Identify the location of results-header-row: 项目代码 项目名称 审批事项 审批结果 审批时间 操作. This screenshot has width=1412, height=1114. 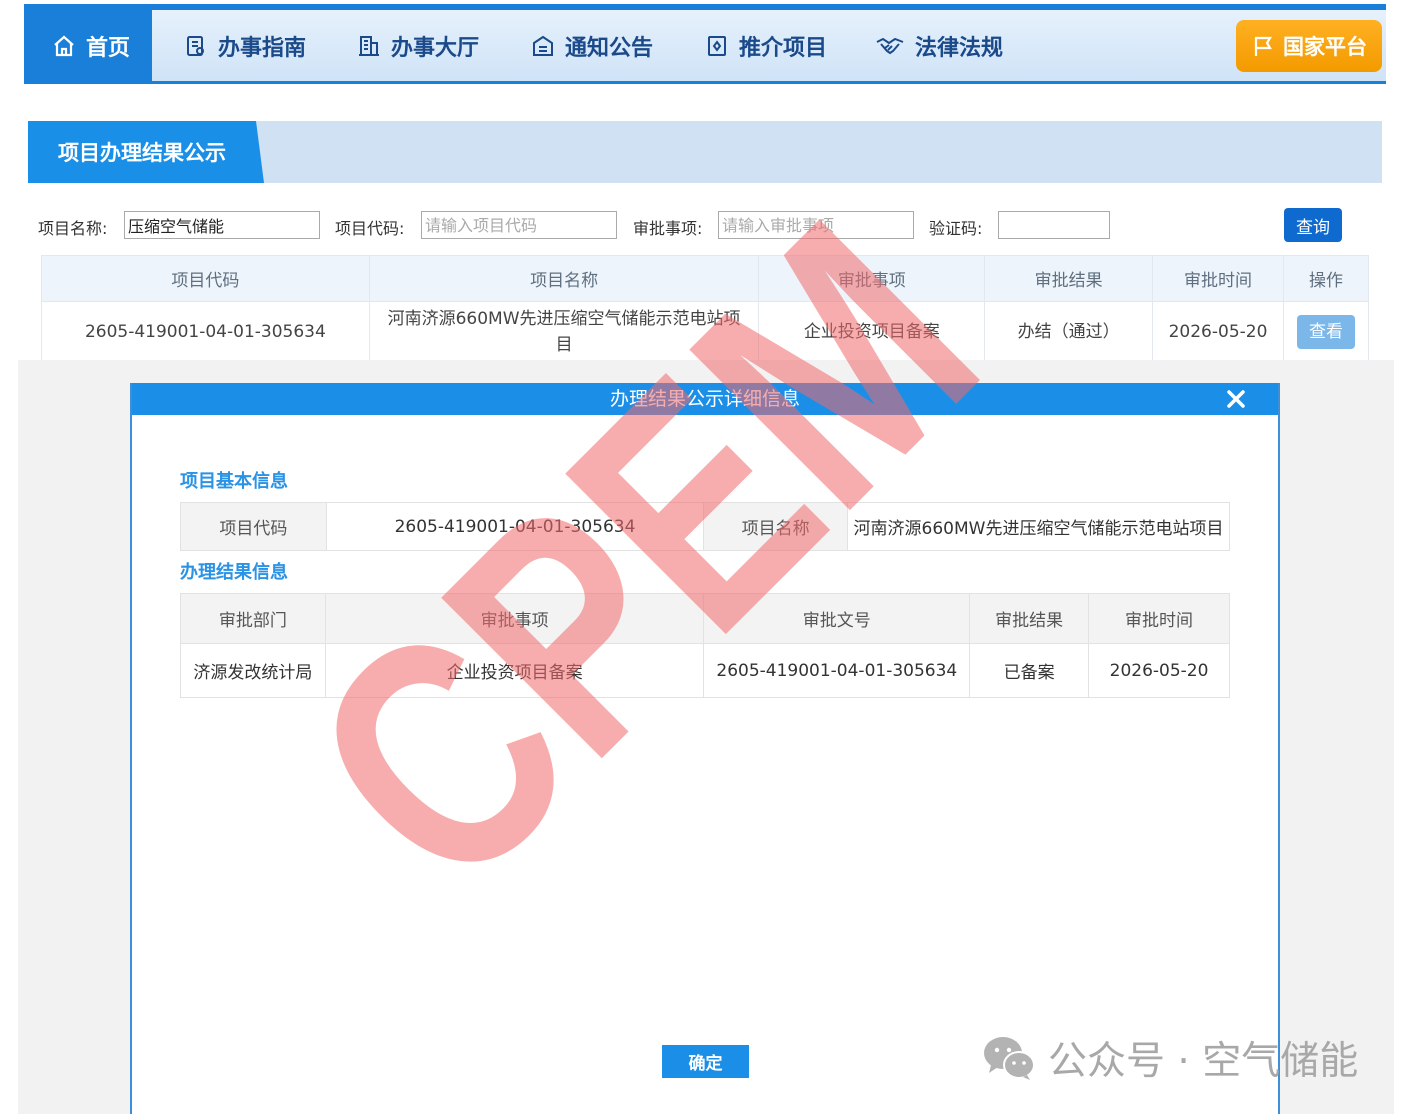
(705, 278).